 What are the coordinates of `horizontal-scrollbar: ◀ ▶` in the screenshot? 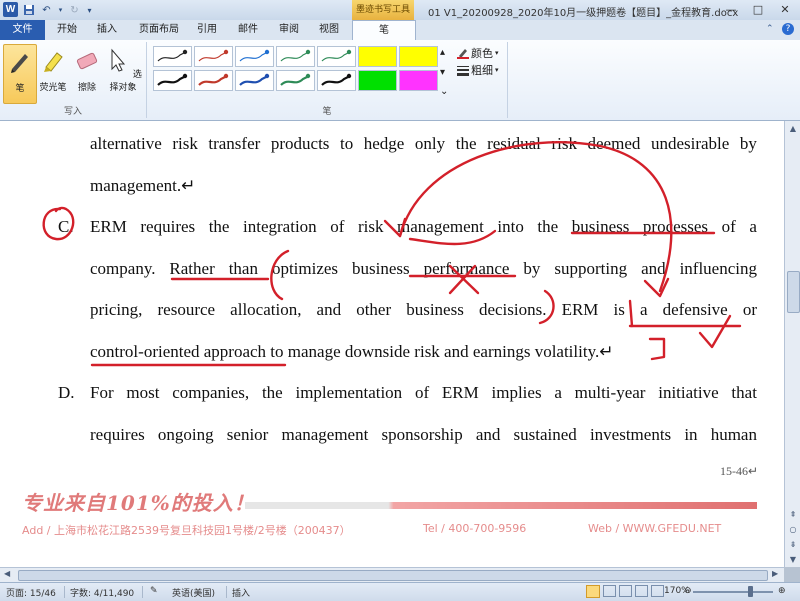 It's located at (392, 574).